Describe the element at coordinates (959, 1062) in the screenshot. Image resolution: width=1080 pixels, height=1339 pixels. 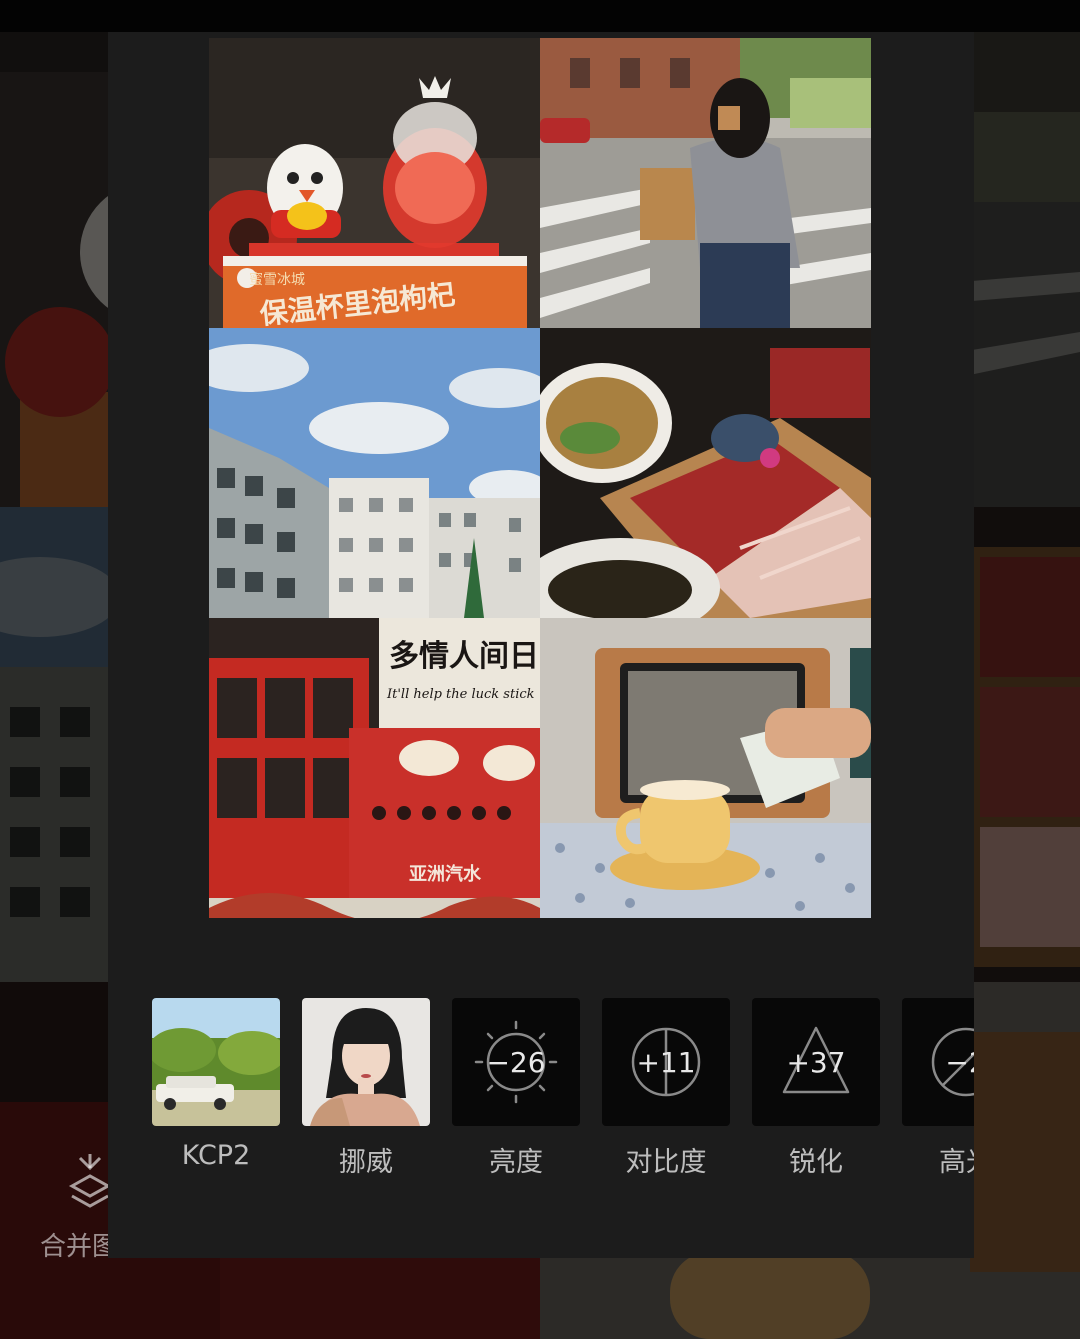
I see `highlight-value: −2` at that location.